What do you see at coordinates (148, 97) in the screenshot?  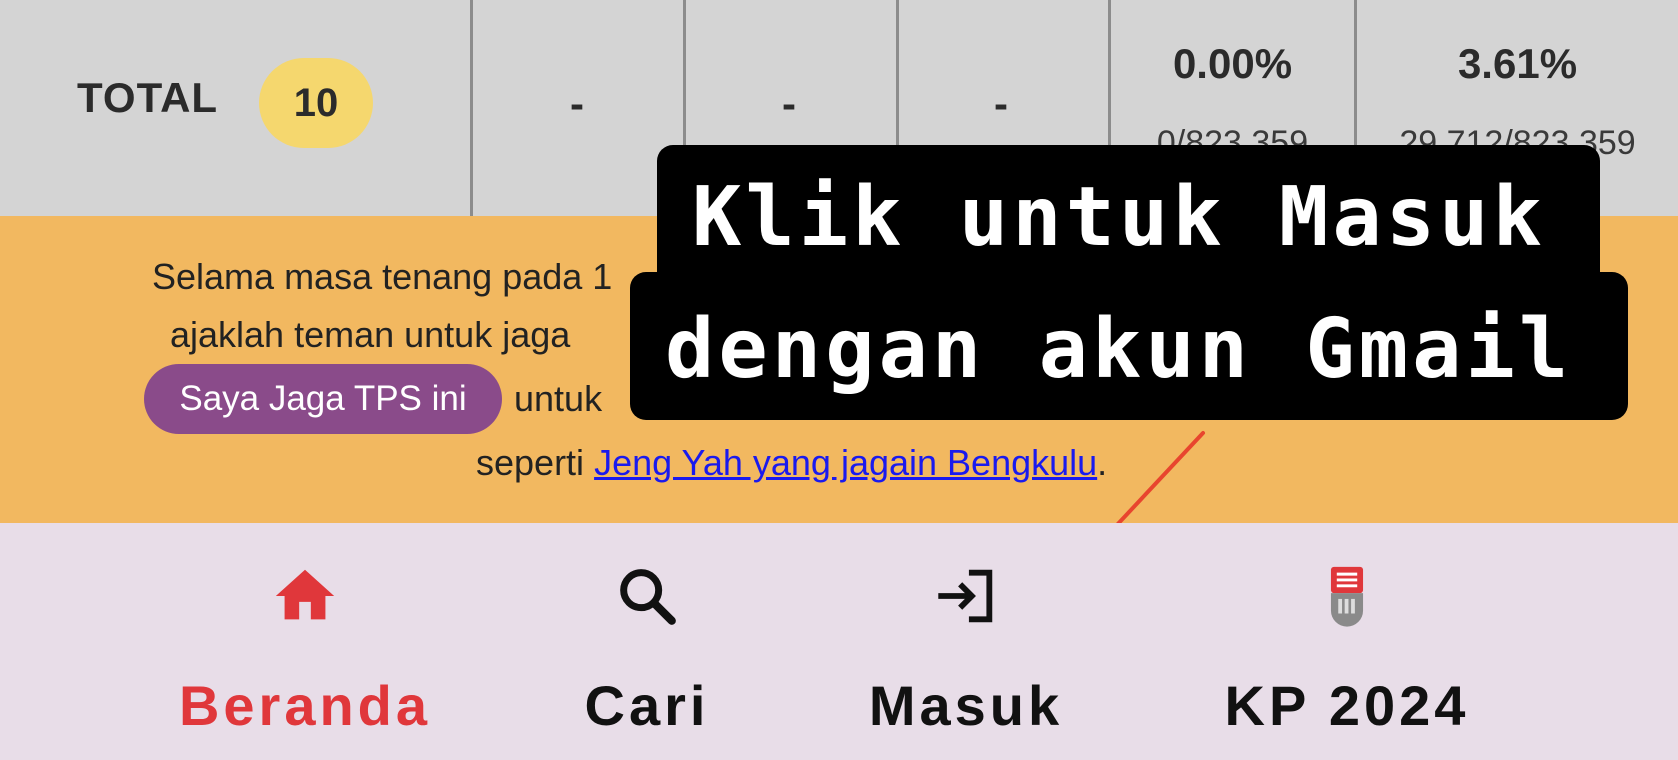 I see `total-label: TOTAL` at bounding box center [148, 97].